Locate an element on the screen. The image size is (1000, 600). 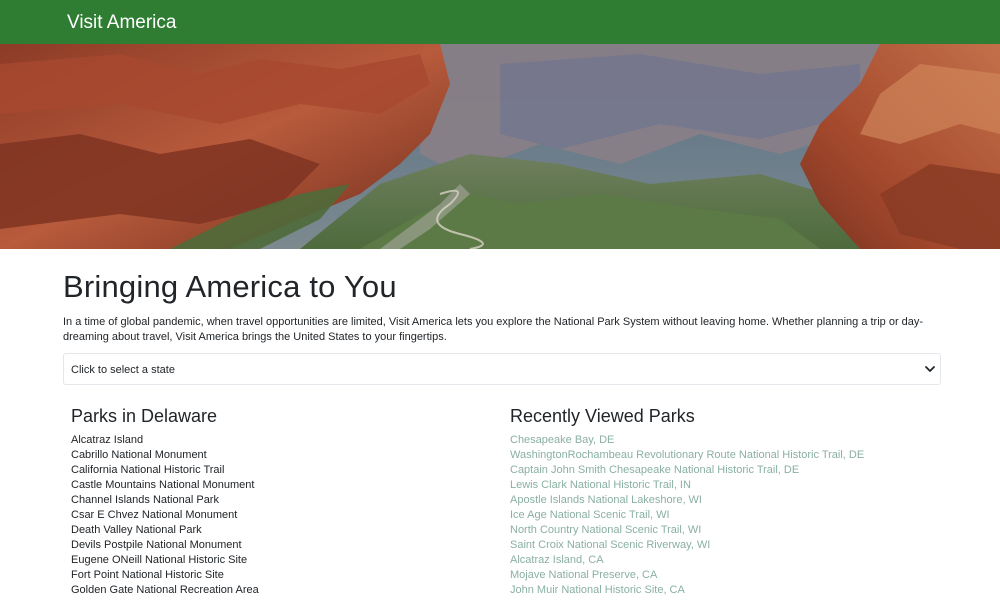
recent-park-link: Ice Age National Scenic Trail, WI is located at coordinates (720, 515).